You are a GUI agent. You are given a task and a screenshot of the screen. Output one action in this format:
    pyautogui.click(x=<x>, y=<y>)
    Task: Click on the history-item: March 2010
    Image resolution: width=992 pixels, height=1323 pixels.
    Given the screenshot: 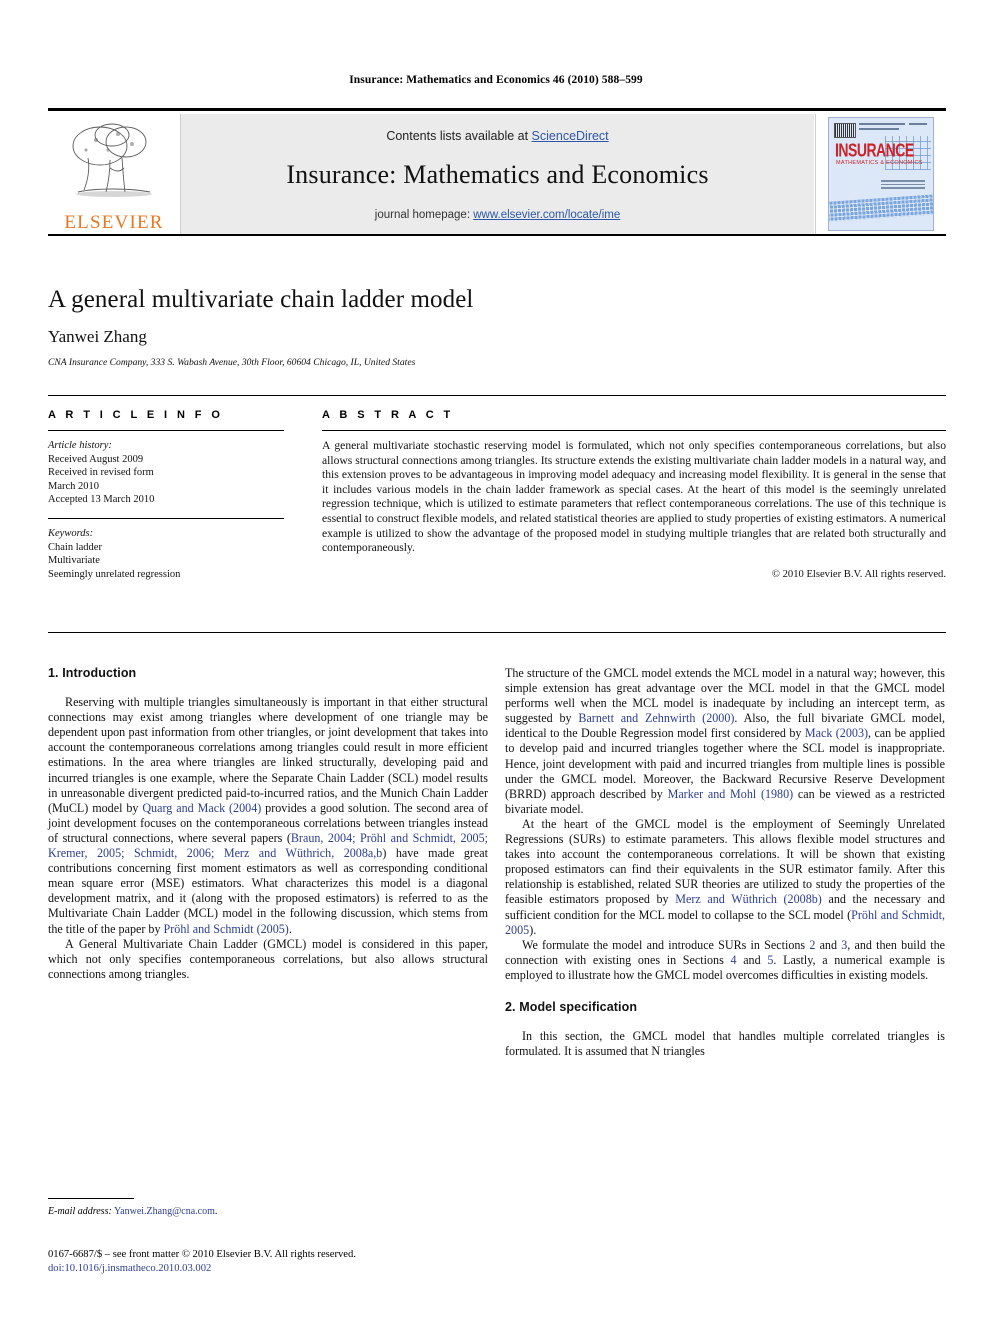 What is the action you would take?
    pyautogui.click(x=74, y=486)
    